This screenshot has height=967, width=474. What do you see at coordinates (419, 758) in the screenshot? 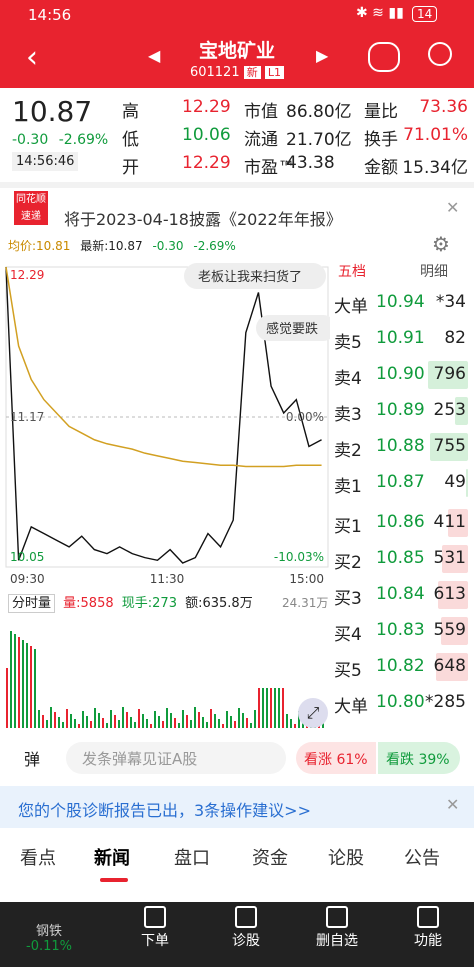
I see `bearish-button: 看跌 39%` at bounding box center [419, 758].